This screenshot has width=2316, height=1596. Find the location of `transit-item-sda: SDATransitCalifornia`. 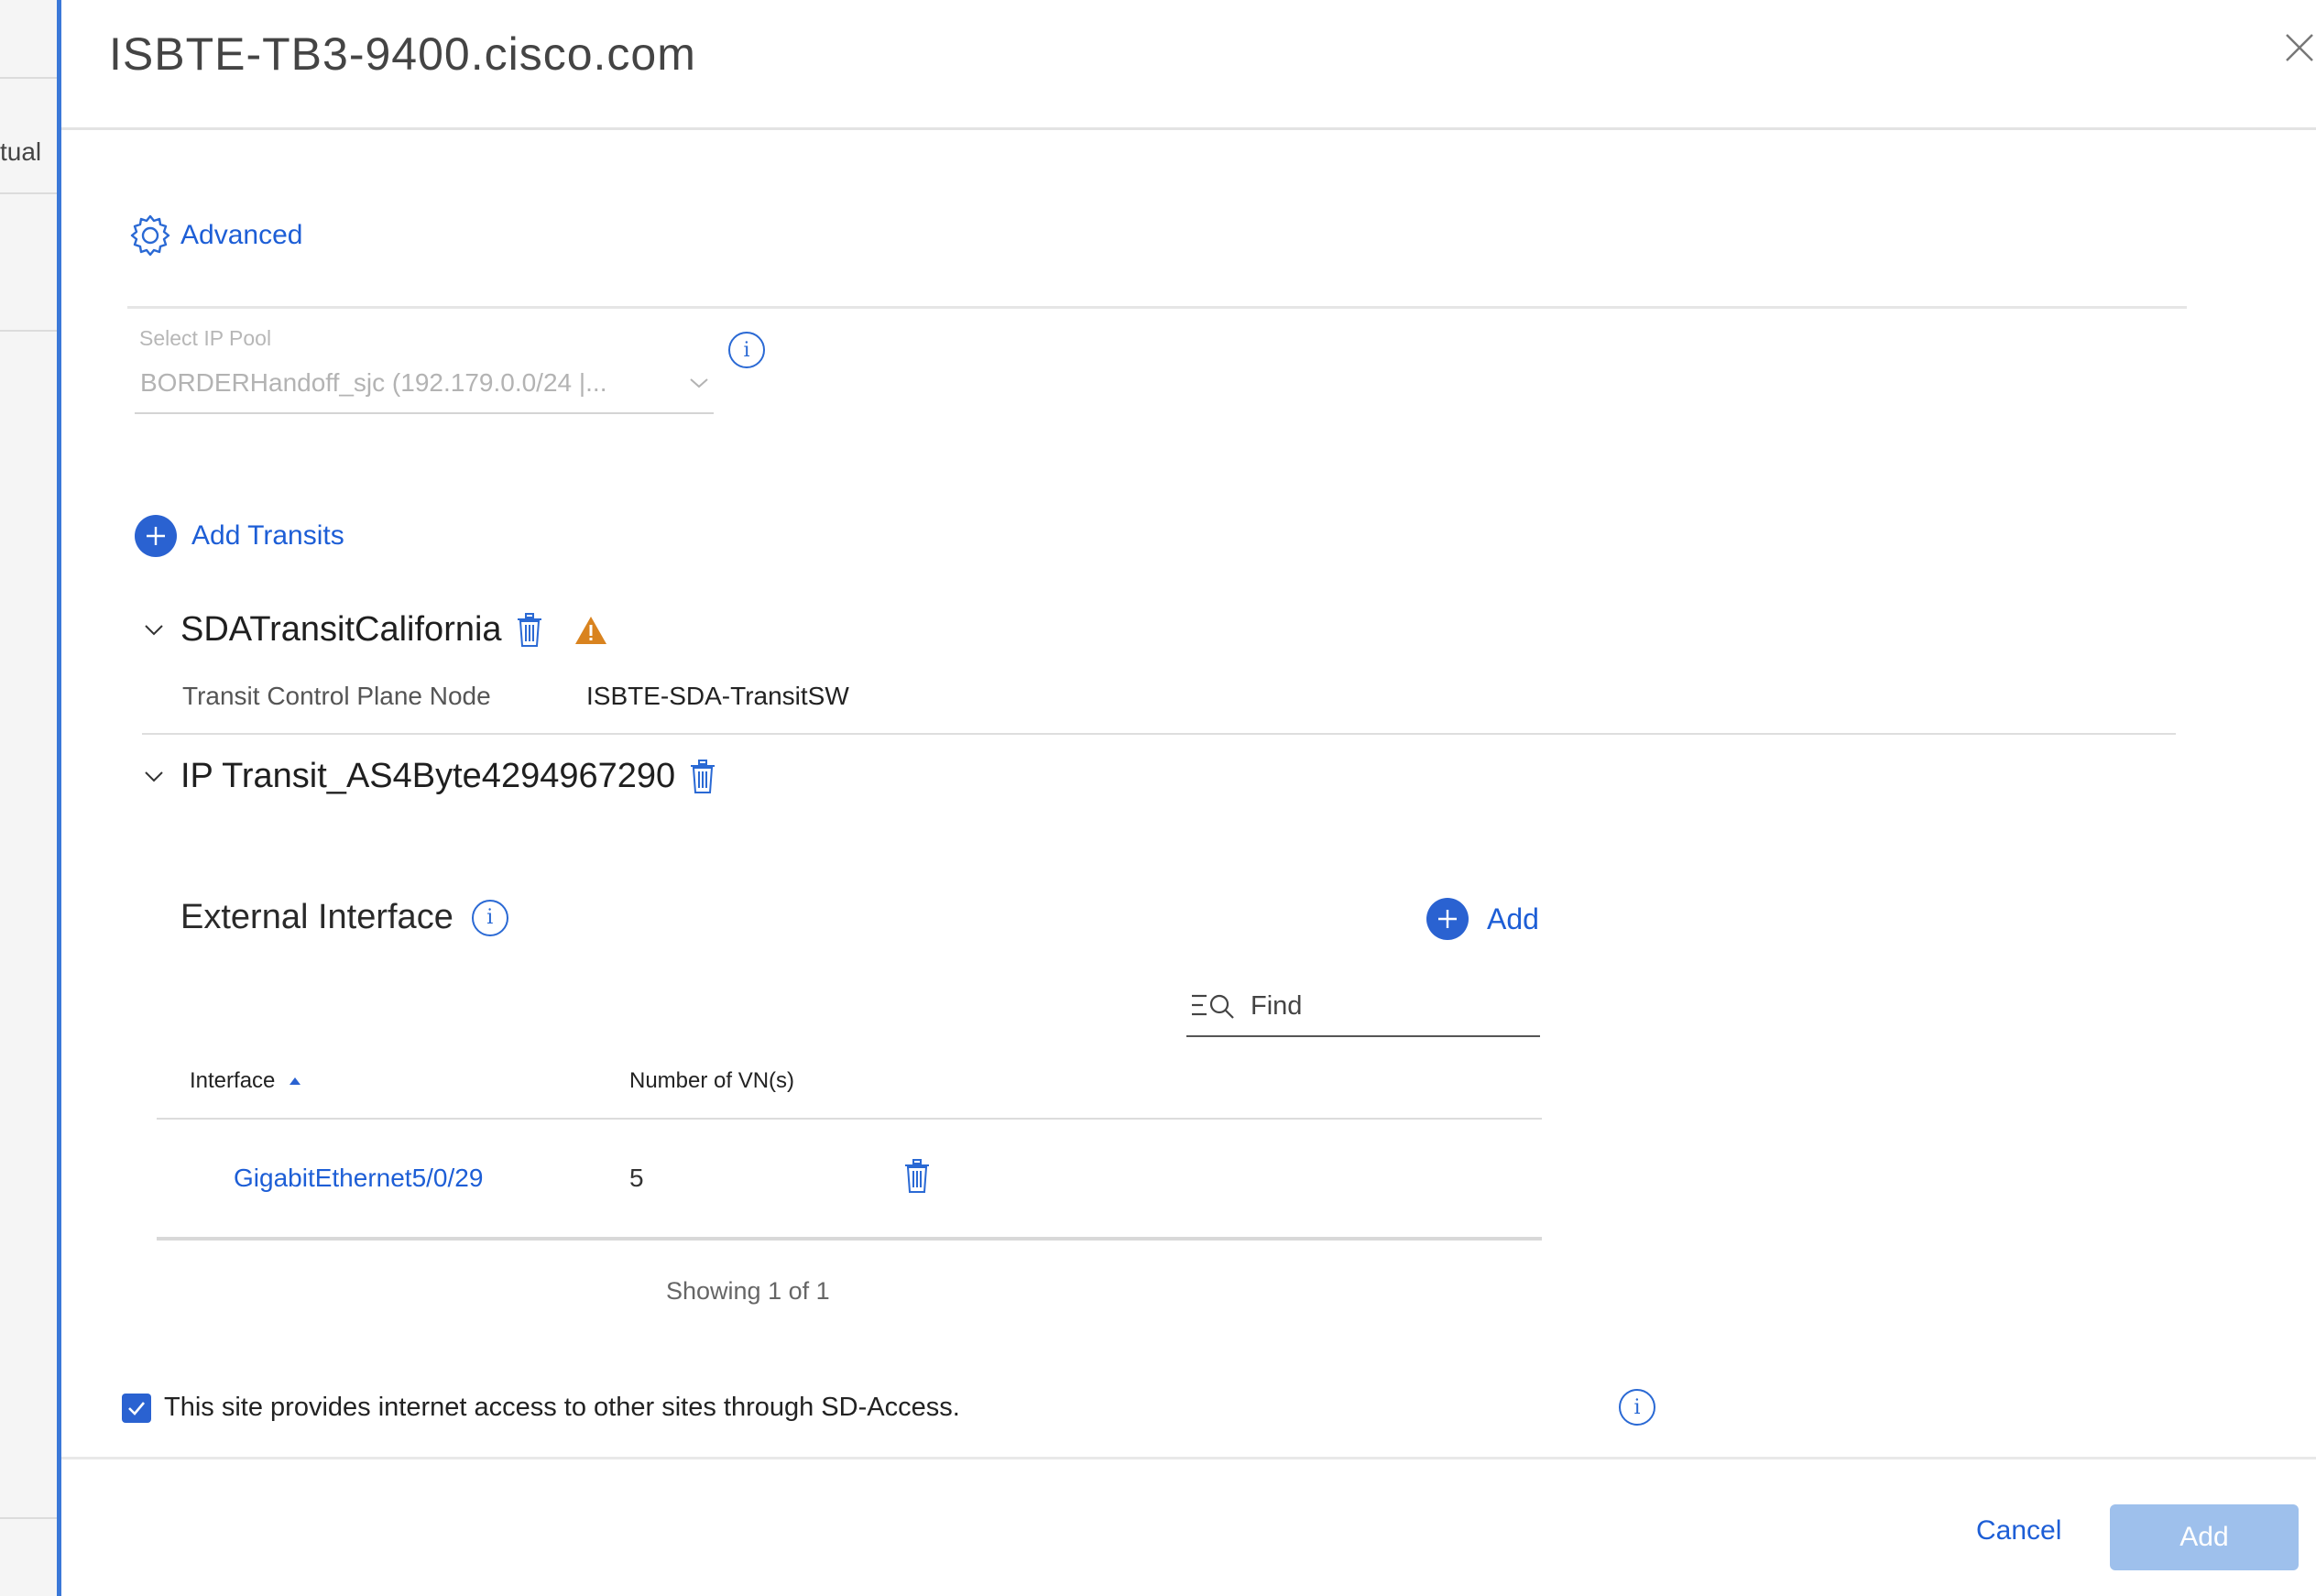

transit-item-sda: SDATransitCalifornia is located at coordinates (374, 630).